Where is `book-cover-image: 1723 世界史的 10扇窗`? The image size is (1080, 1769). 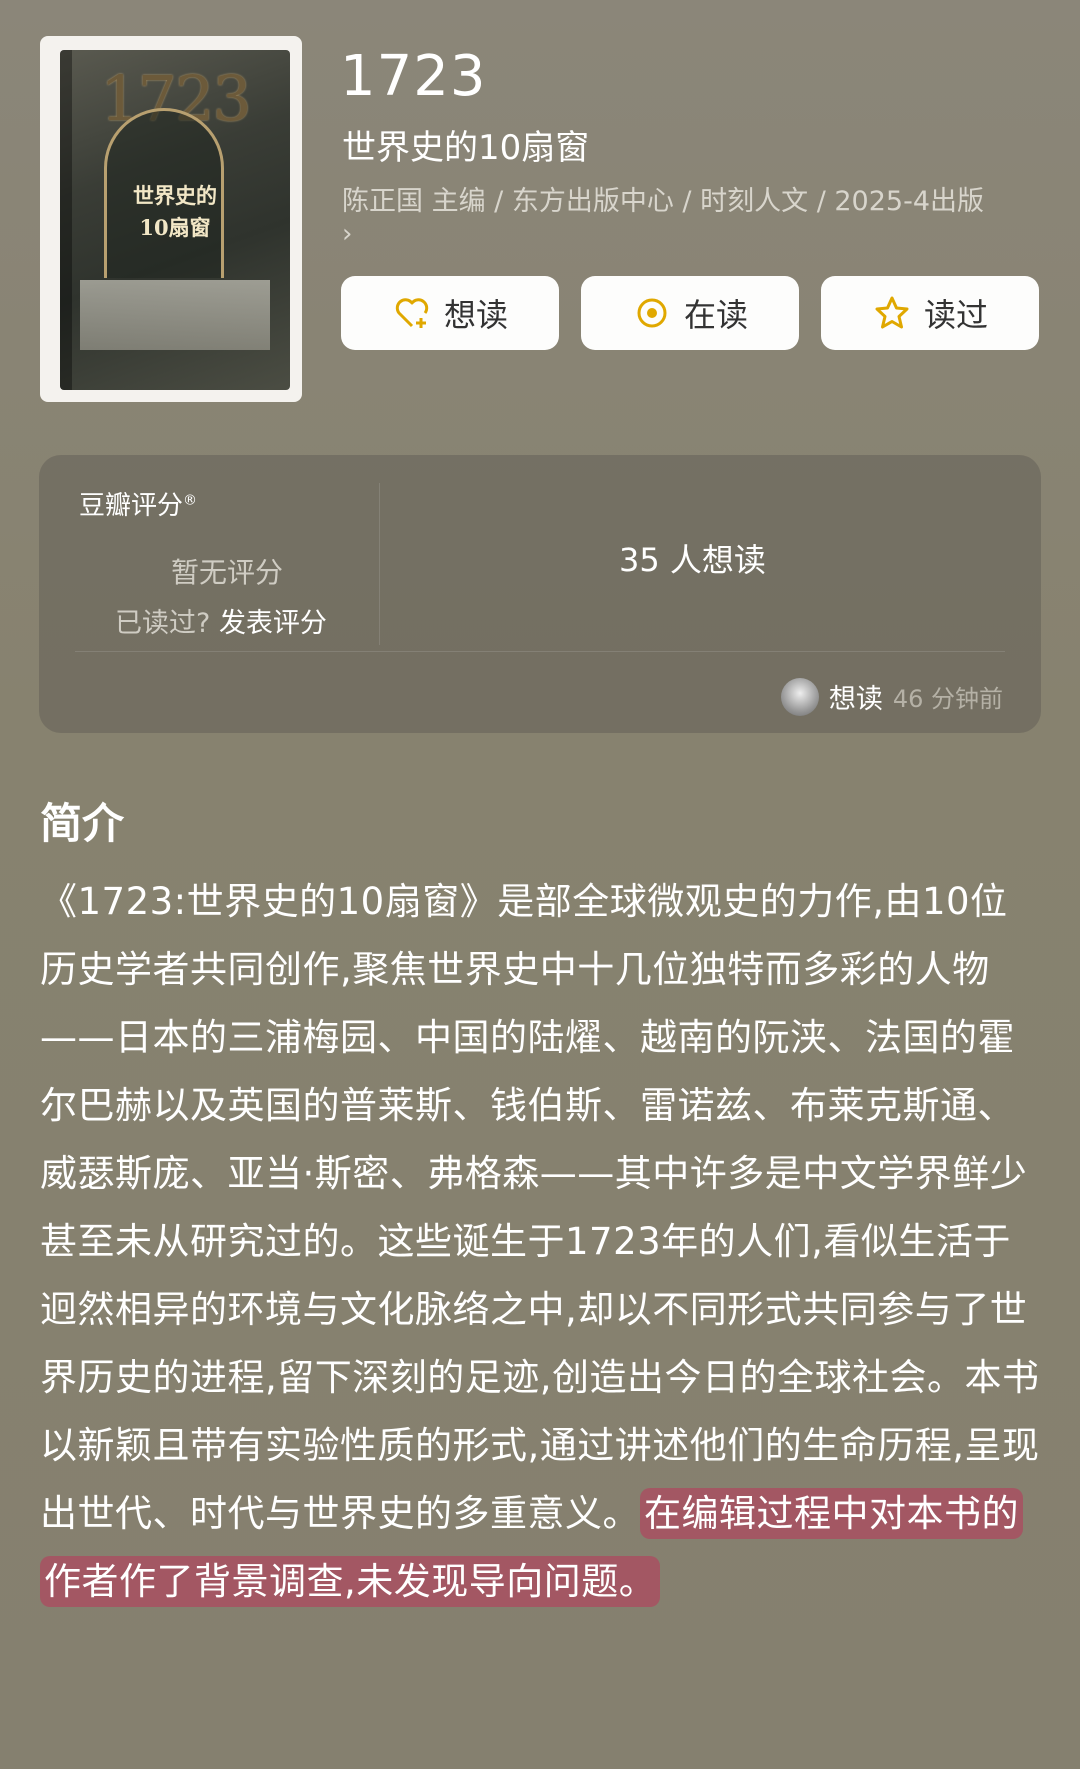 book-cover-image: 1723 世界史的 10扇窗 is located at coordinates (175, 220).